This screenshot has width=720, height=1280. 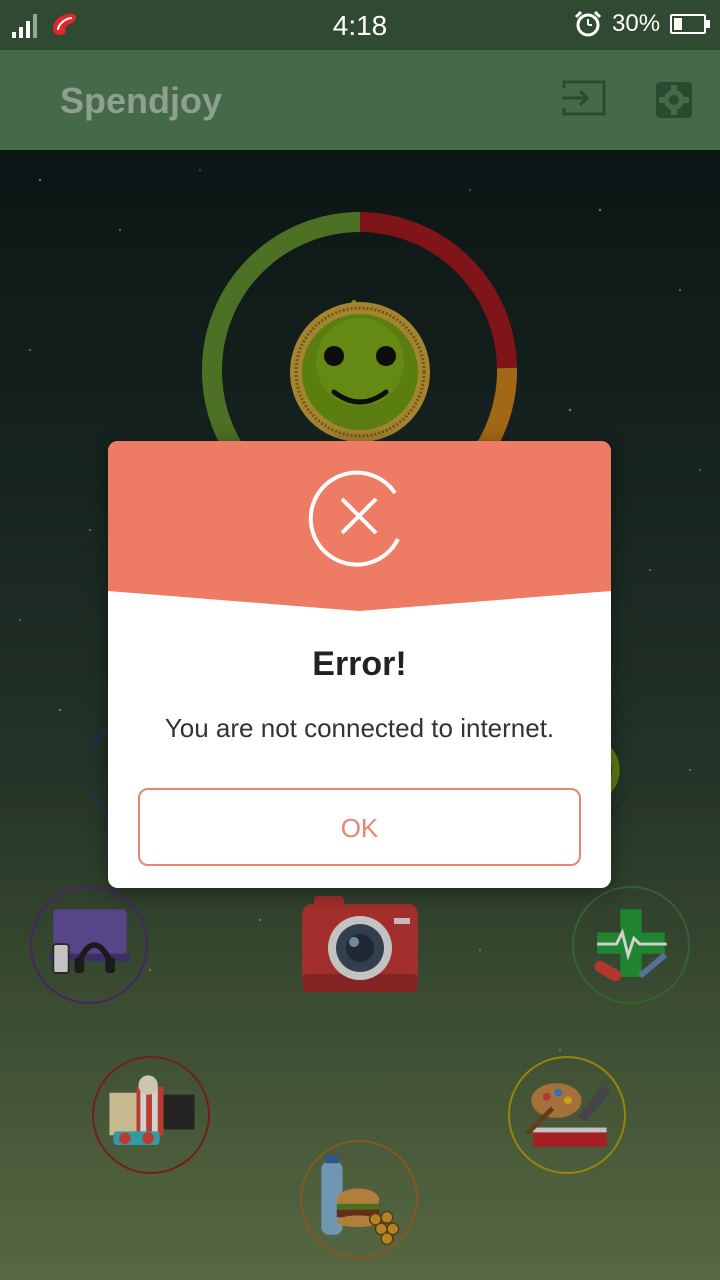 What do you see at coordinates (678, 24) in the screenshot?
I see `battery-level` at bounding box center [678, 24].